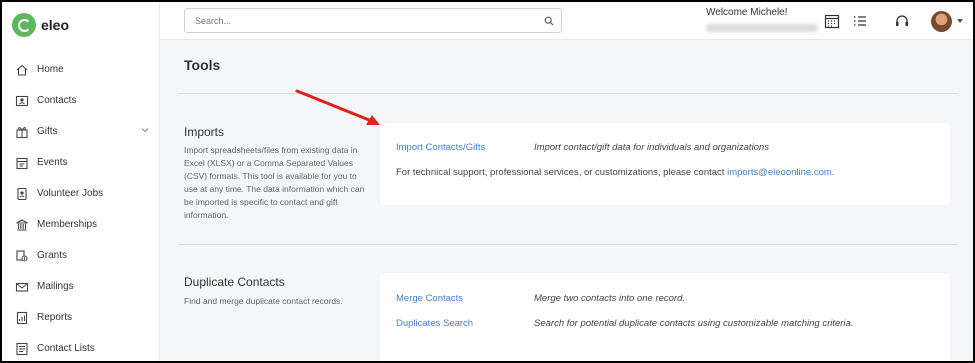 The width and height of the screenshot is (975, 363). I want to click on task-list-icon, so click(860, 21).